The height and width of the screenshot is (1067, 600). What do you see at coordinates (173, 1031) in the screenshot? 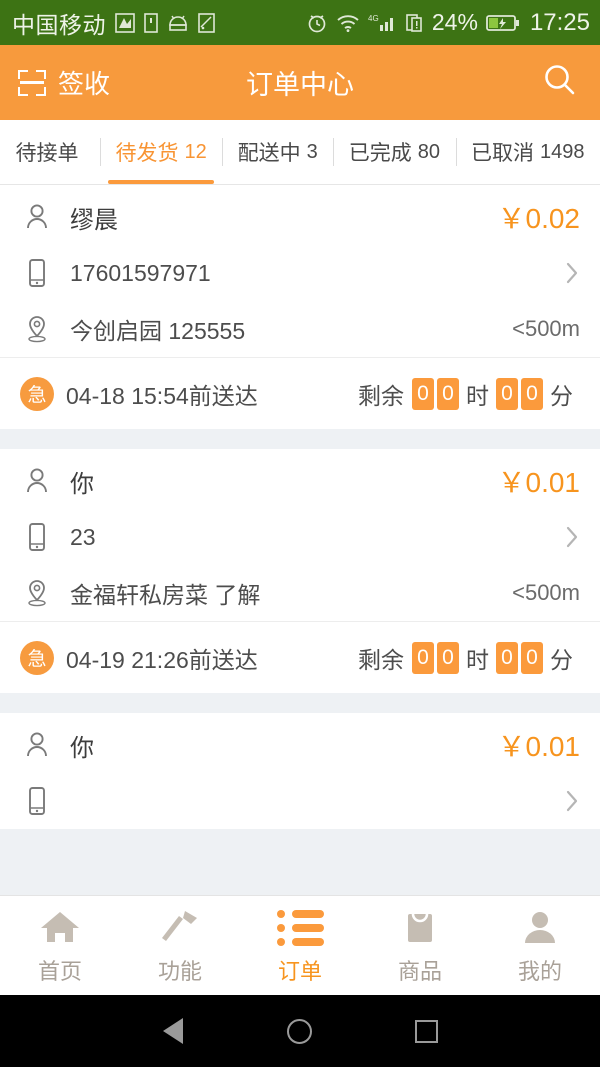
I see `back-icon` at bounding box center [173, 1031].